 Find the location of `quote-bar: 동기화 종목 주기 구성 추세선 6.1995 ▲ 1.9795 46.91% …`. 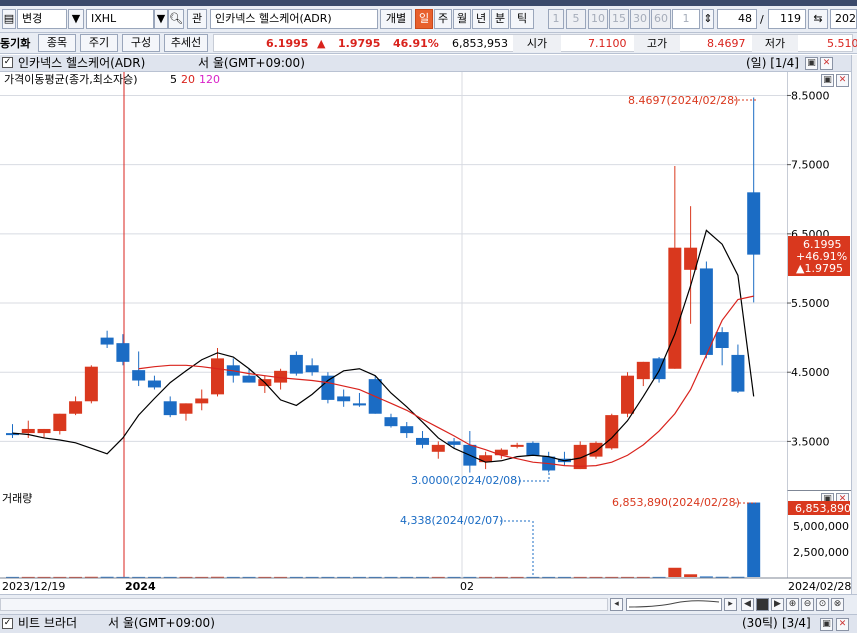

quote-bar: 동기화 종목 주기 구성 추세선 6.1995 ▲ 1.9795 46.91% … is located at coordinates (428, 43).